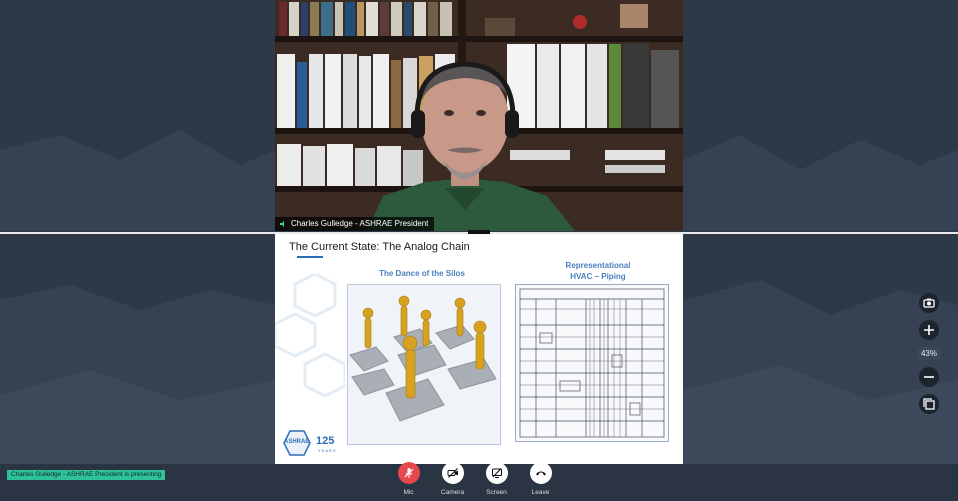 The image size is (958, 501). What do you see at coordinates (422, 273) in the screenshot?
I see `silos-heading: The Dance of the Silos` at bounding box center [422, 273].